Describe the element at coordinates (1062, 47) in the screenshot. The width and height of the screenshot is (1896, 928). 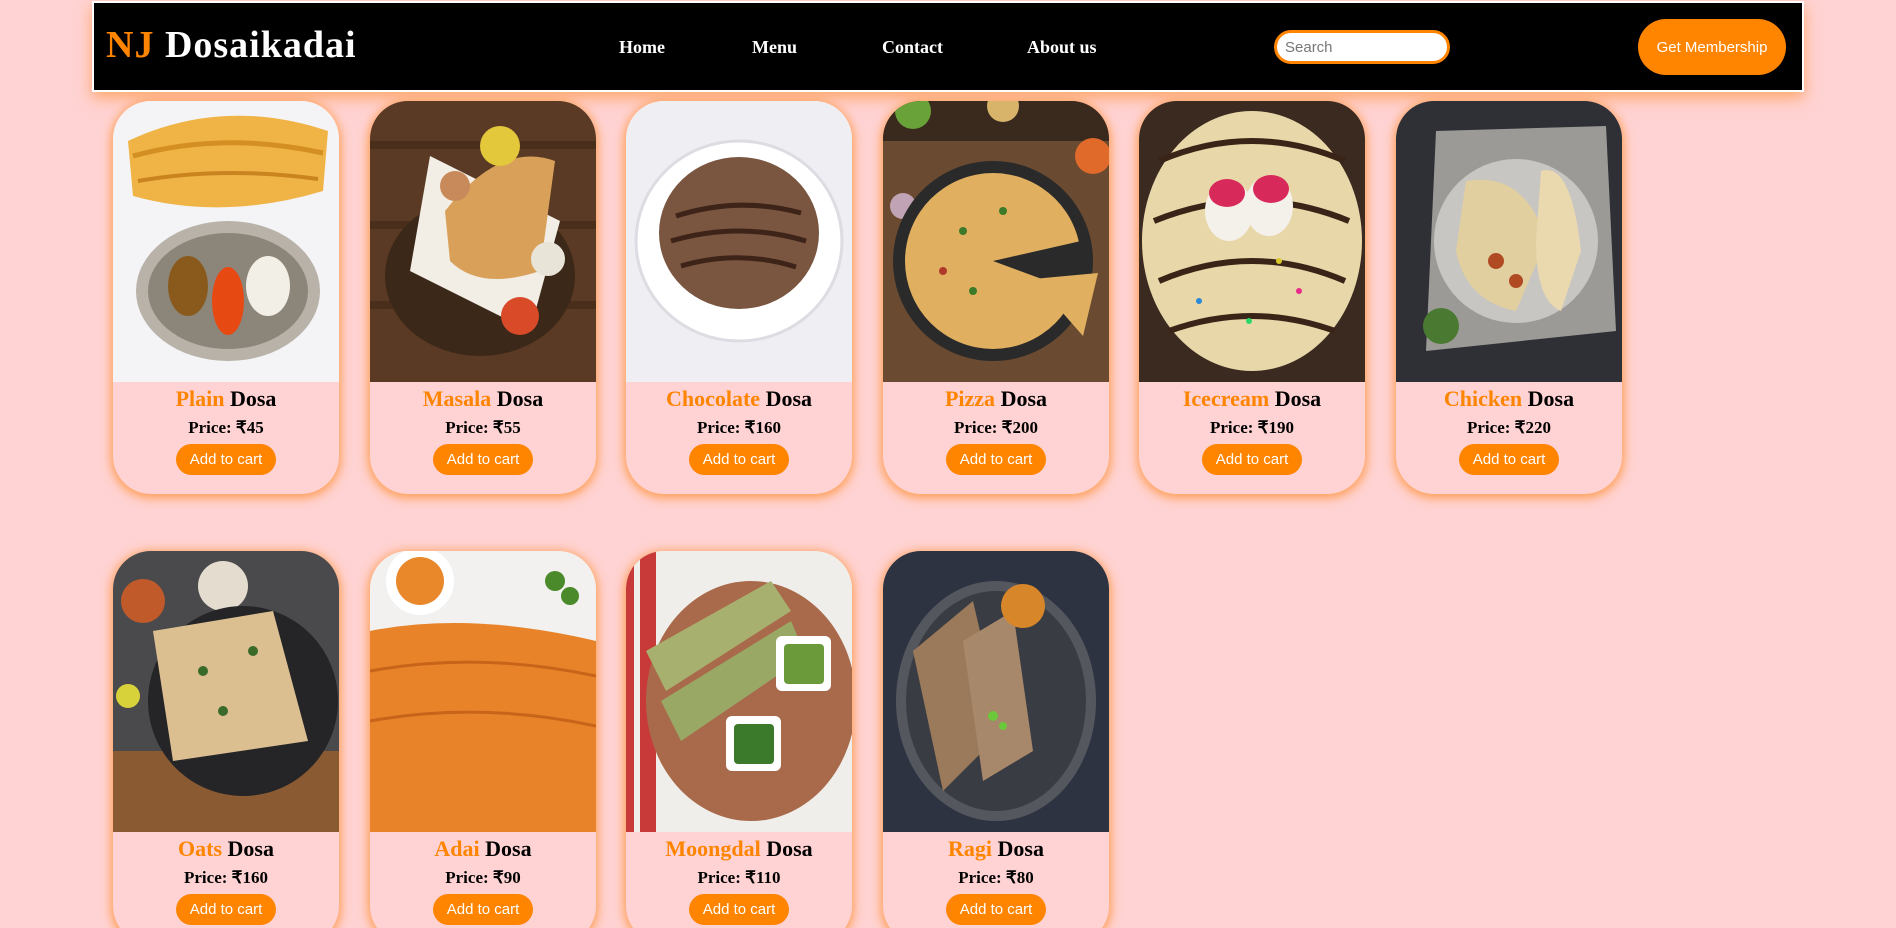
I see `nav-about-link: About us` at that location.